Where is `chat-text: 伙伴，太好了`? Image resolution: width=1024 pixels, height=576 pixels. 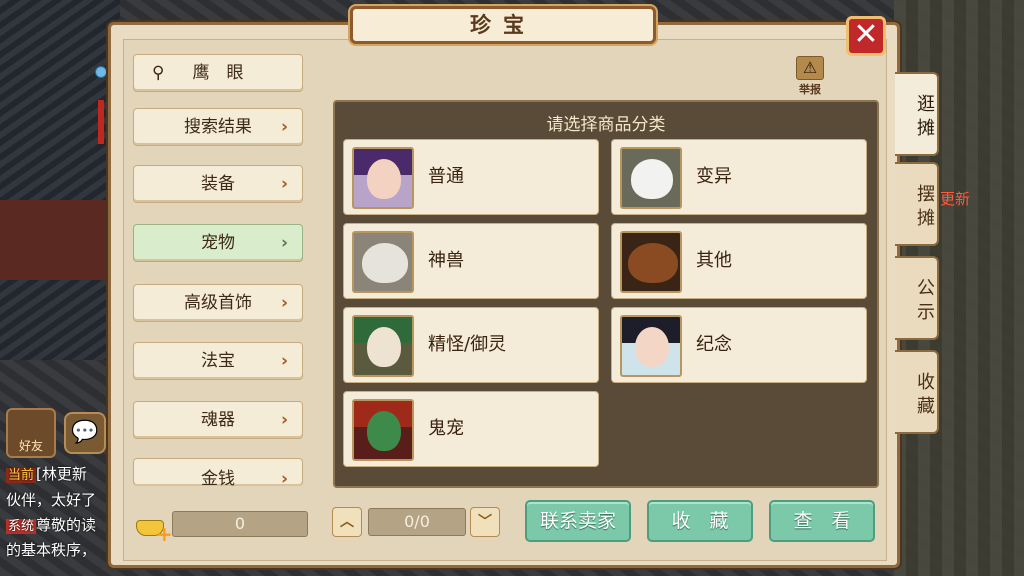
chat-text: 伙伴，太好了 is located at coordinates (51, 500).